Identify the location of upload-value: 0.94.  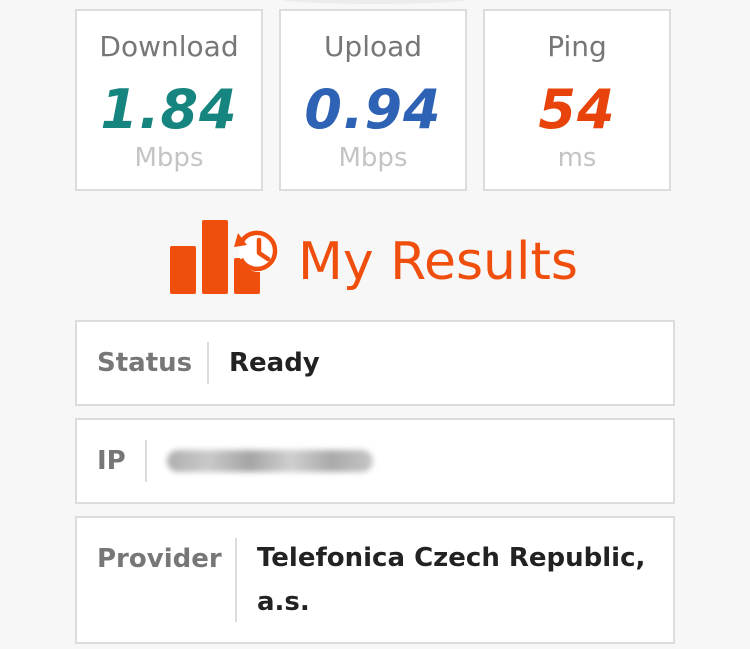
(373, 109).